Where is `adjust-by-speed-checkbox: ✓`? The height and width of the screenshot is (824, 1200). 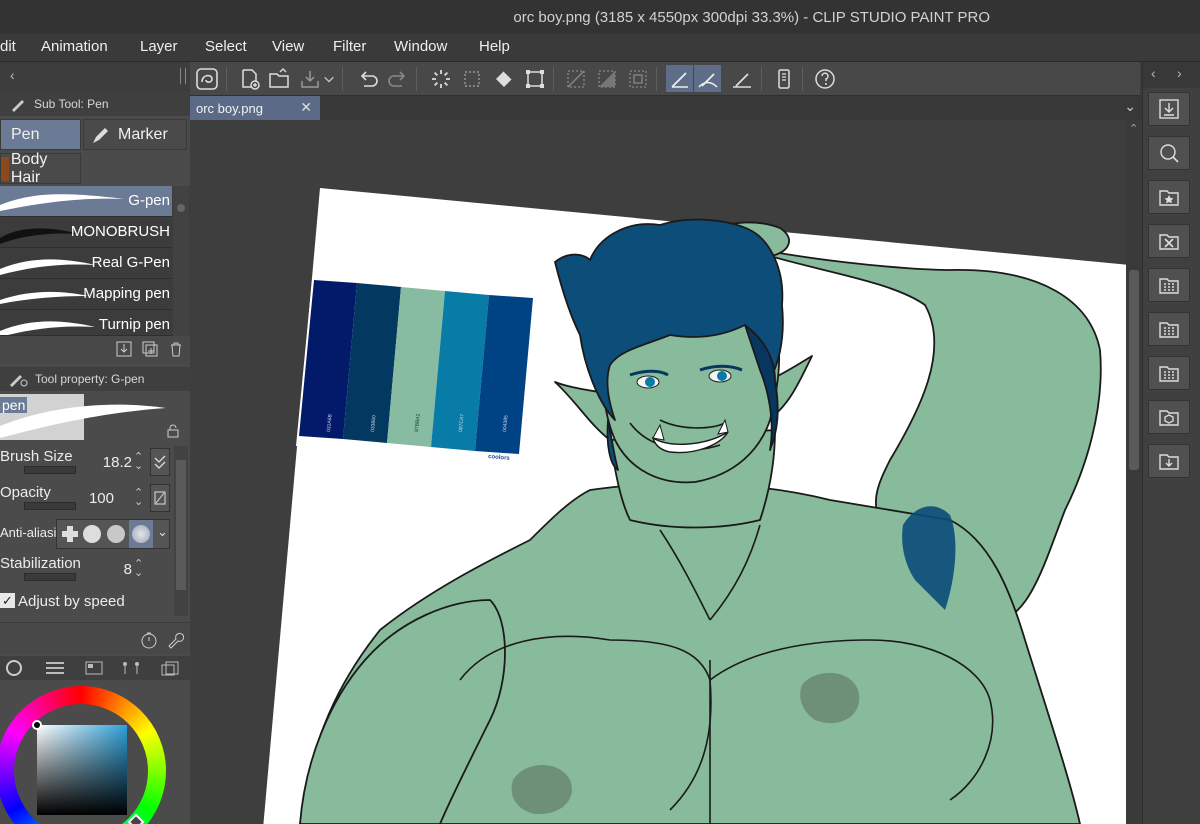 adjust-by-speed-checkbox: ✓ is located at coordinates (7, 600).